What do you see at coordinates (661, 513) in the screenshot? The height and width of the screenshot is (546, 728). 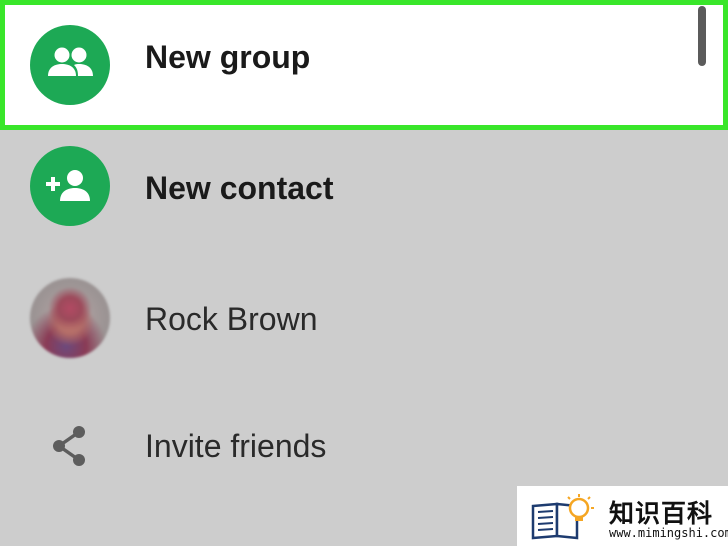 I see `watermark-title: 知识百科` at bounding box center [661, 513].